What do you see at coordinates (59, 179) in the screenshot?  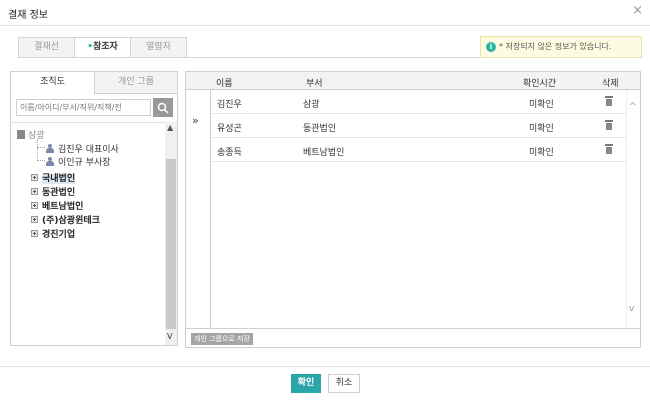 I see `dept-label: 국내법인` at bounding box center [59, 179].